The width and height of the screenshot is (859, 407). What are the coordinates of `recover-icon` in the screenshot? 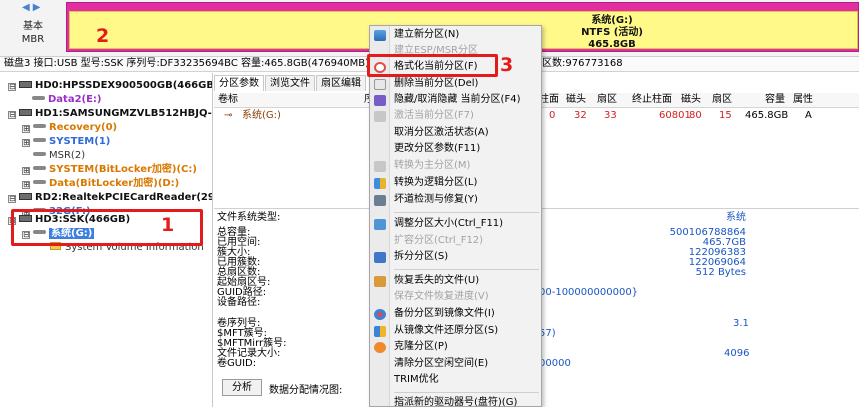 It's located at (380, 281).